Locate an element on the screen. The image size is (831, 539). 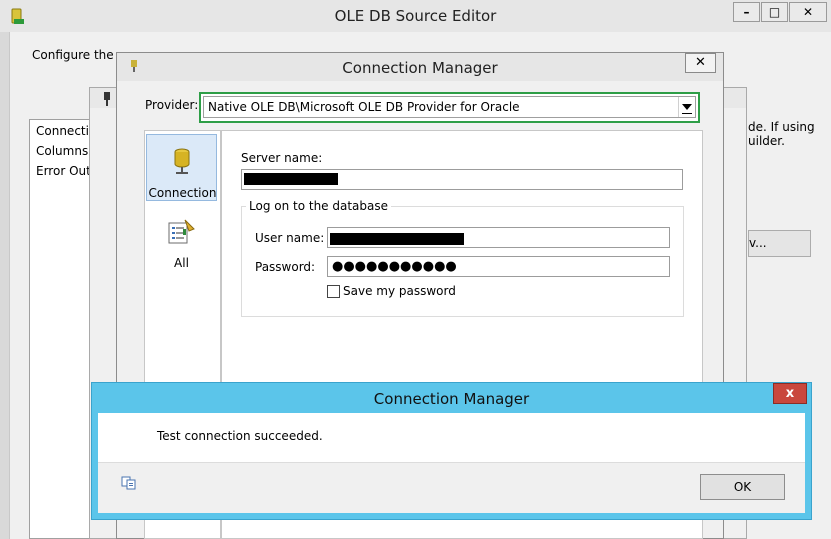
redacted-server-name is located at coordinates (291, 179).